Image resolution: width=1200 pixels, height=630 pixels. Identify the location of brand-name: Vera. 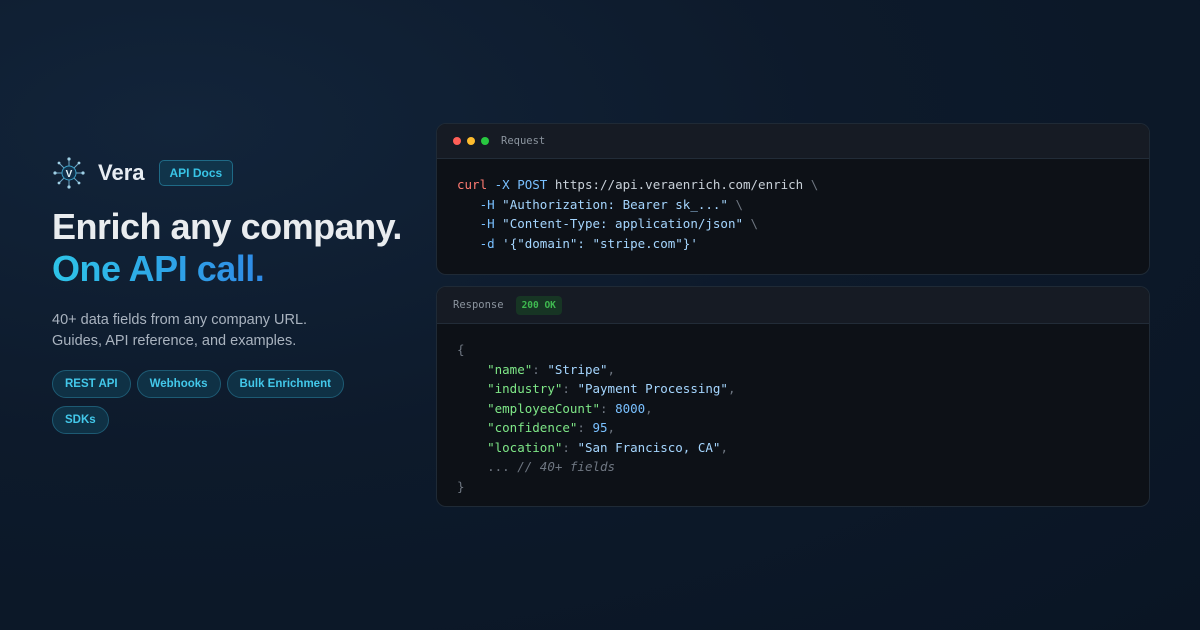
(121, 172).